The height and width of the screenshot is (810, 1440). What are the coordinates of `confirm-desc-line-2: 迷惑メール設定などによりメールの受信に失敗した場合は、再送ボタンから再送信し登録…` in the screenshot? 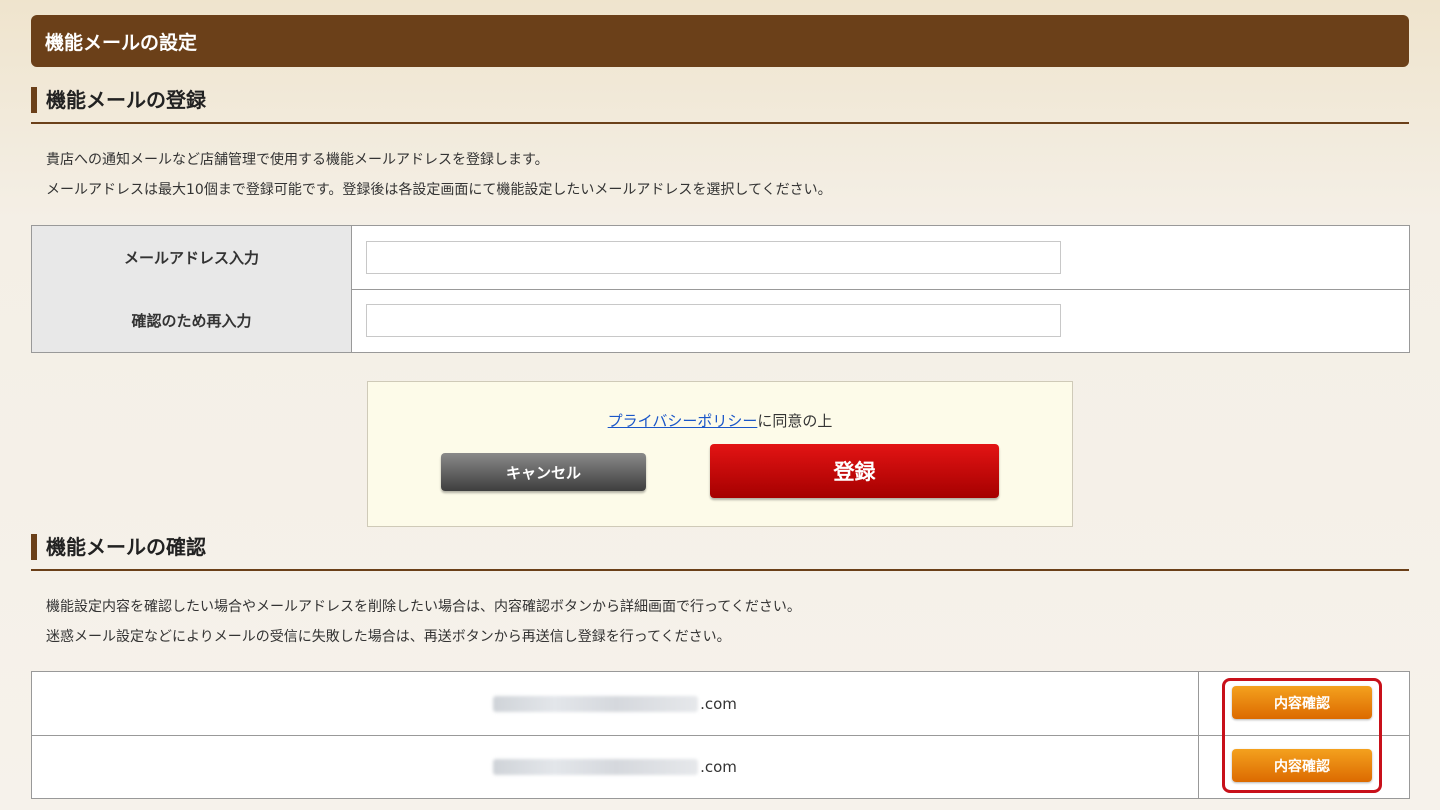 It's located at (388, 637).